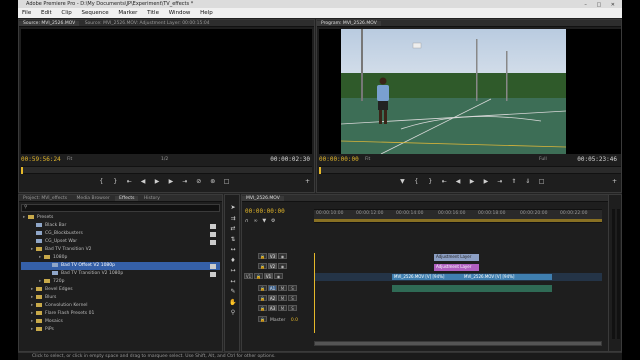 Image resolution: width=640 pixels, height=360 pixels. I want to click on effects-folder: ▸ PiPs, so click(120, 330).